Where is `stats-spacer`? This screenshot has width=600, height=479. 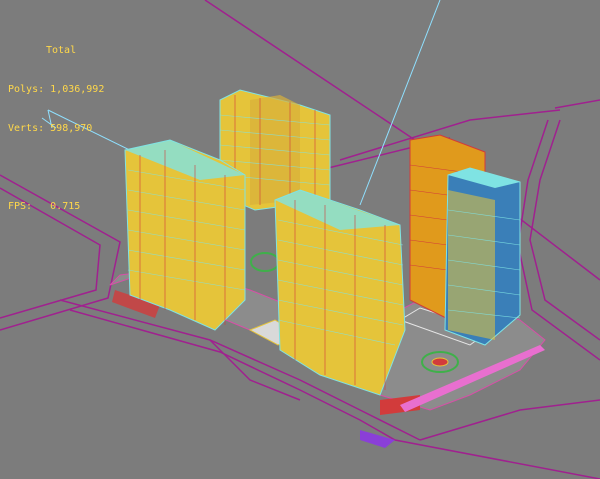 stats-spacer is located at coordinates (56, 167).